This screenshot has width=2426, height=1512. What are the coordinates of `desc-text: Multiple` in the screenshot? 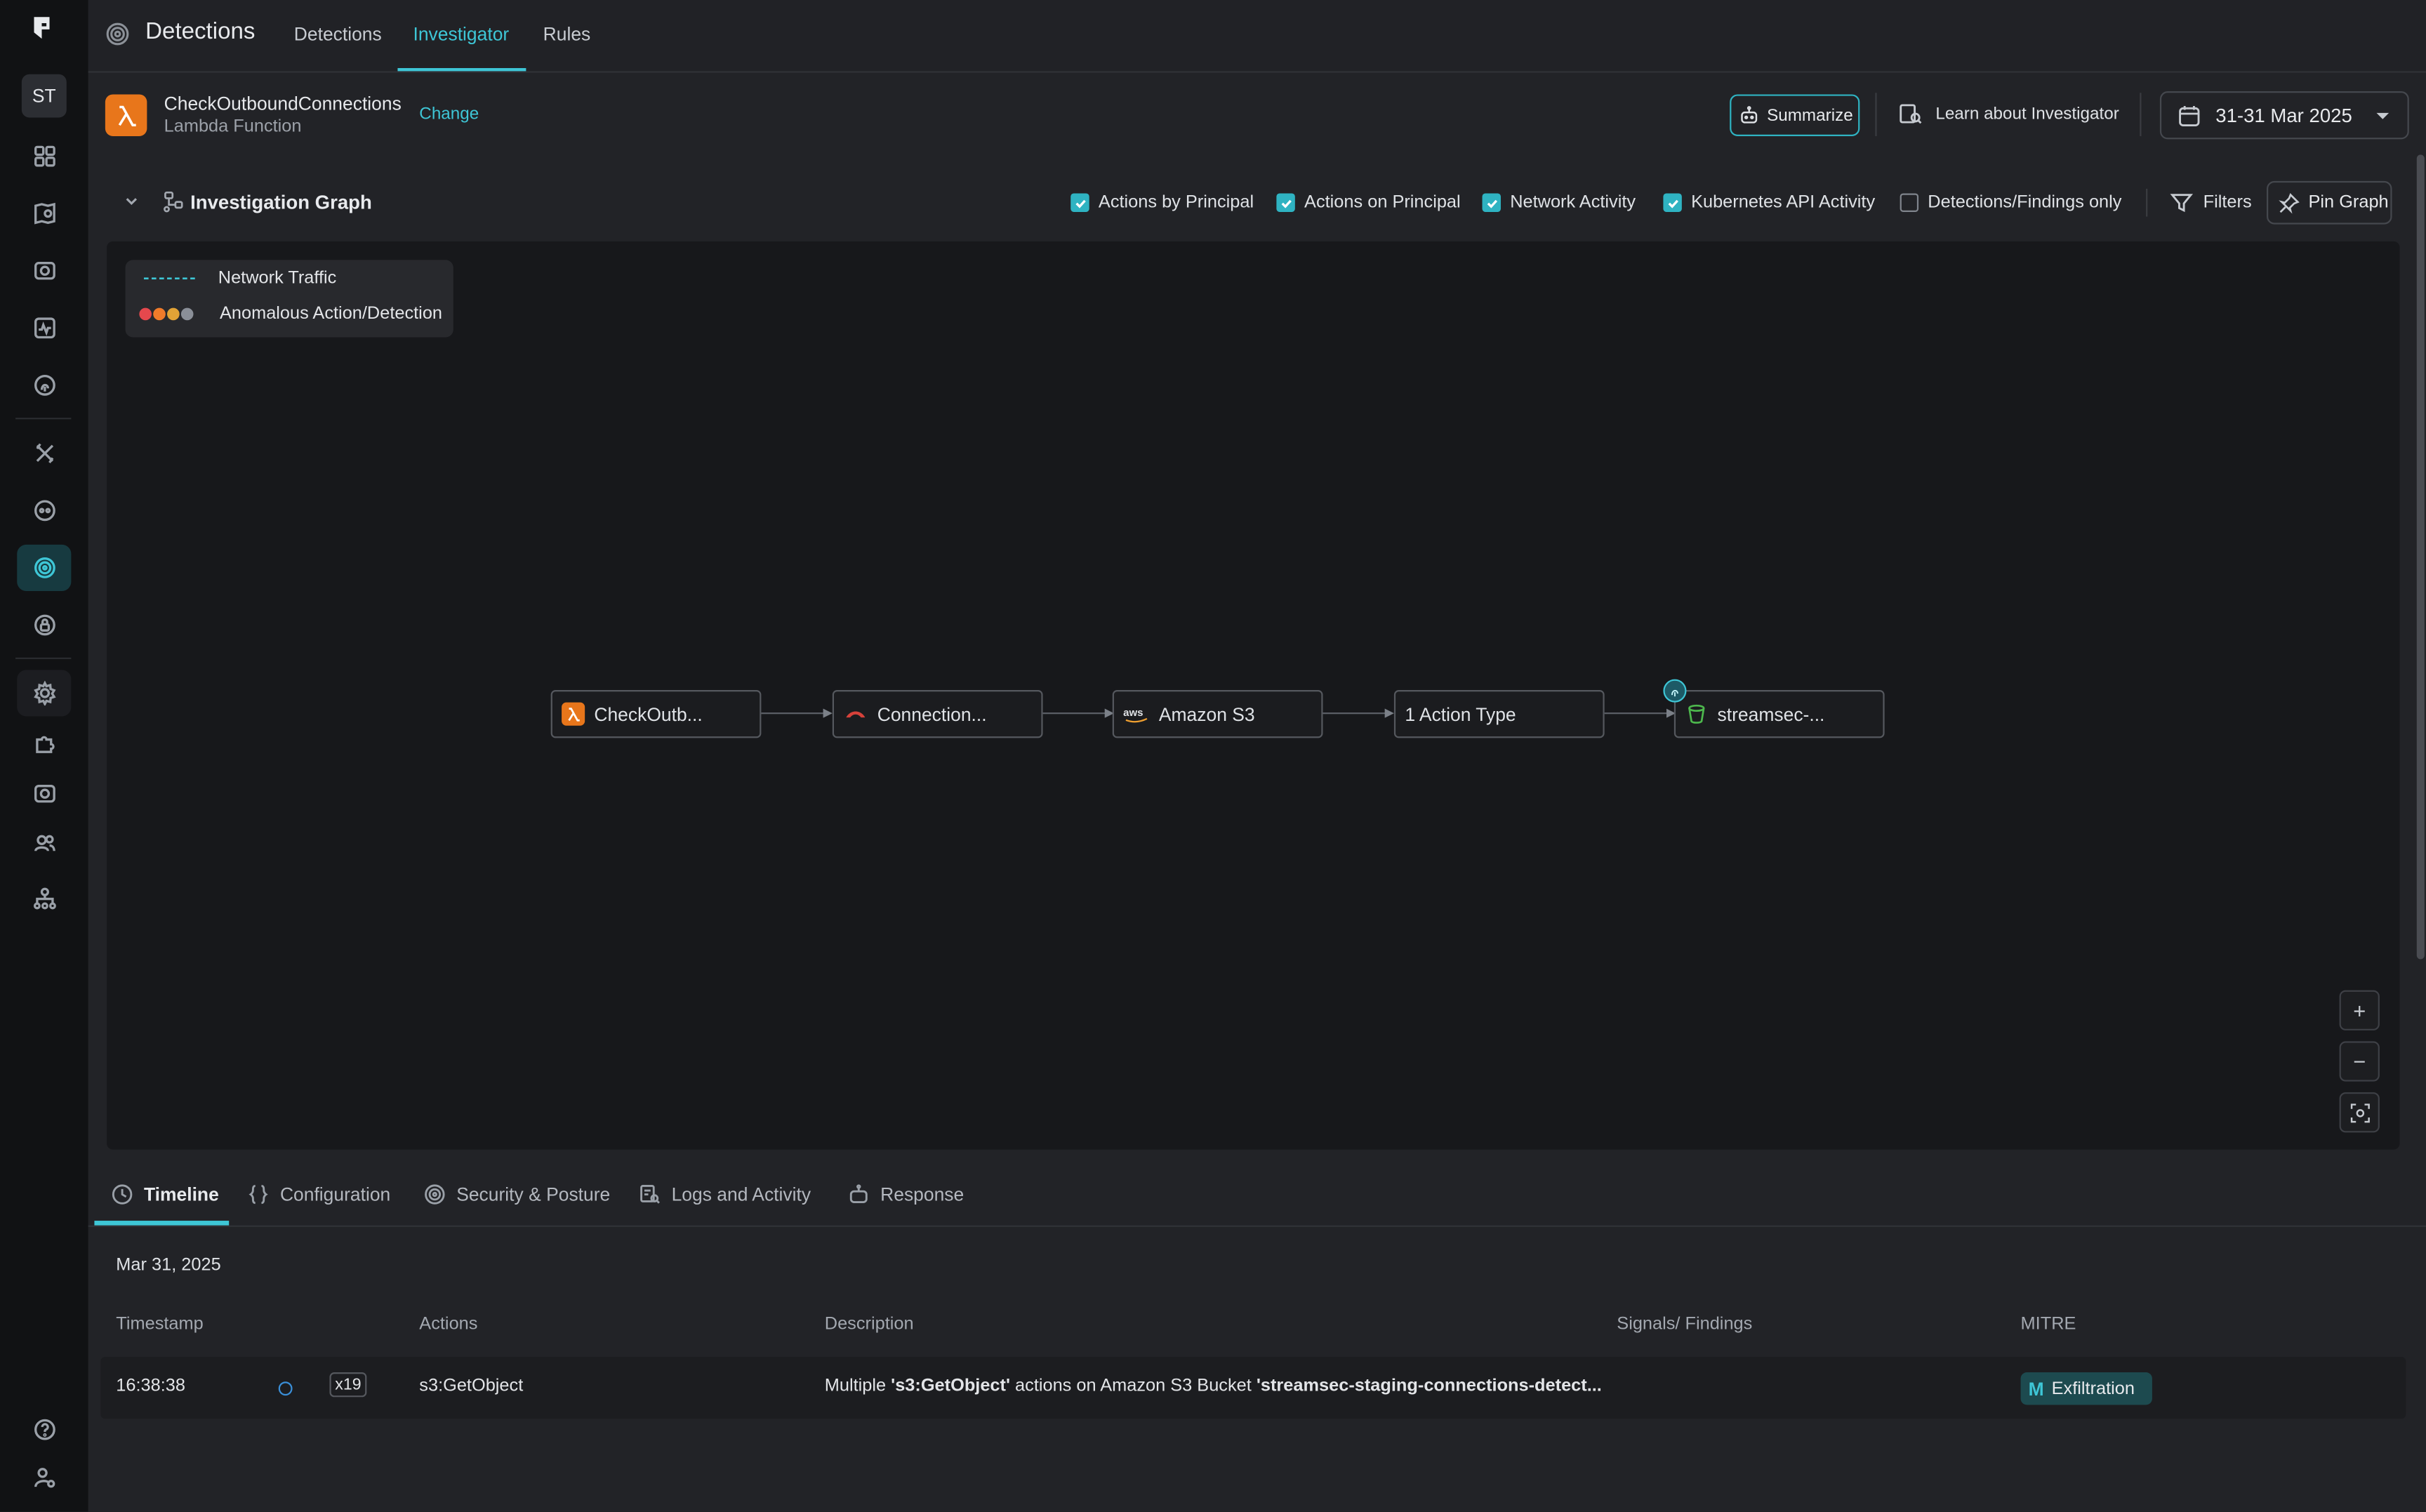 It's located at (857, 1386).